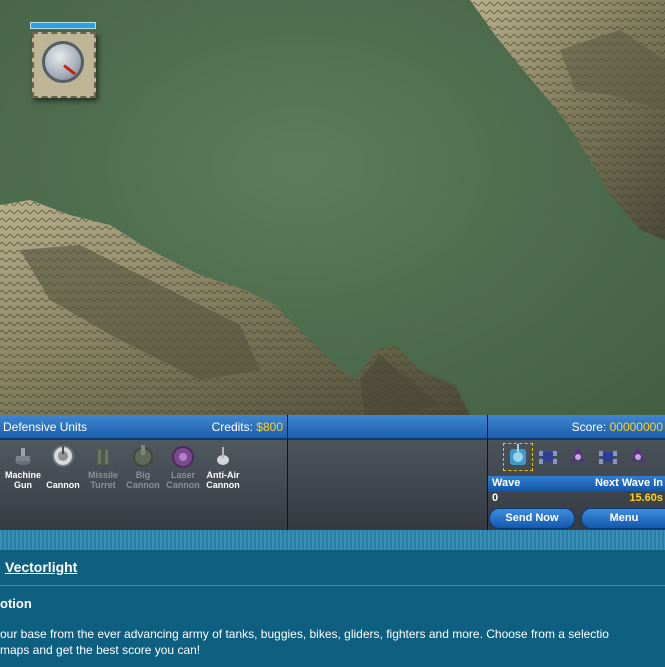  I want to click on decorative-stripe, so click(332, 540).